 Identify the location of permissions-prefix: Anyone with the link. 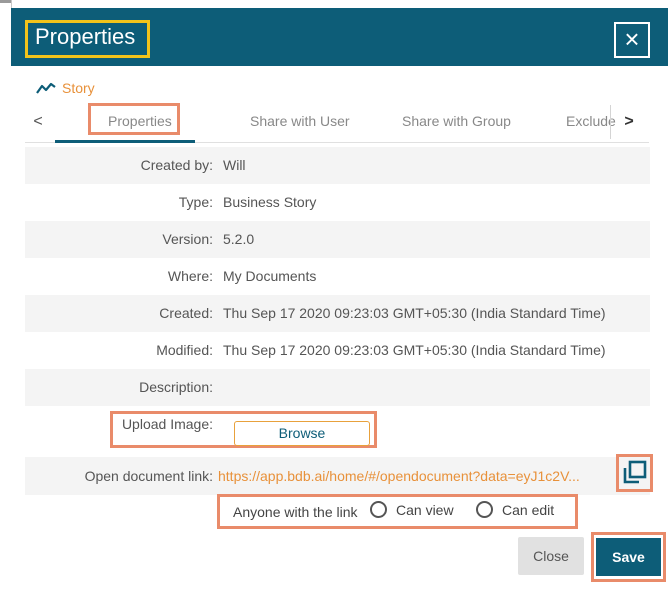
(295, 512).